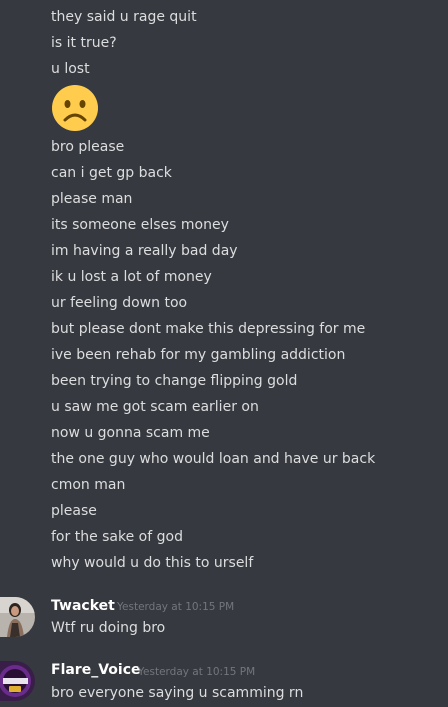  What do you see at coordinates (84, 43) in the screenshot?
I see `message-line: is it true?` at bounding box center [84, 43].